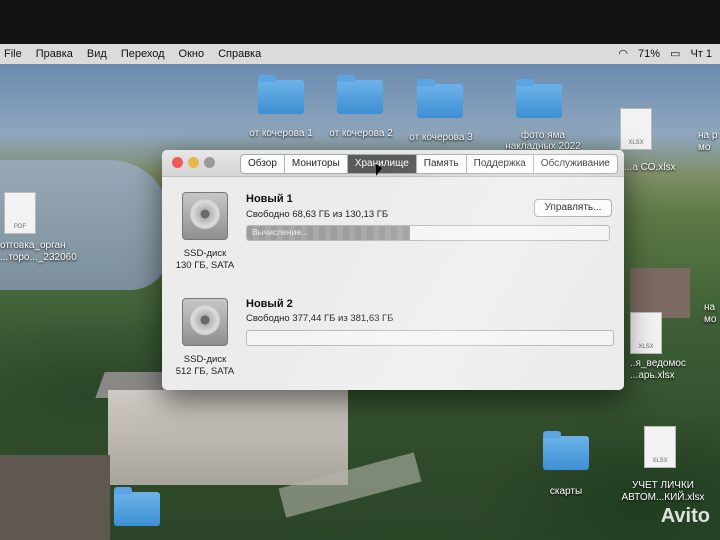 The width and height of the screenshot is (720, 540). I want to click on disk-size: 130 ГБ, SATA, so click(205, 265).